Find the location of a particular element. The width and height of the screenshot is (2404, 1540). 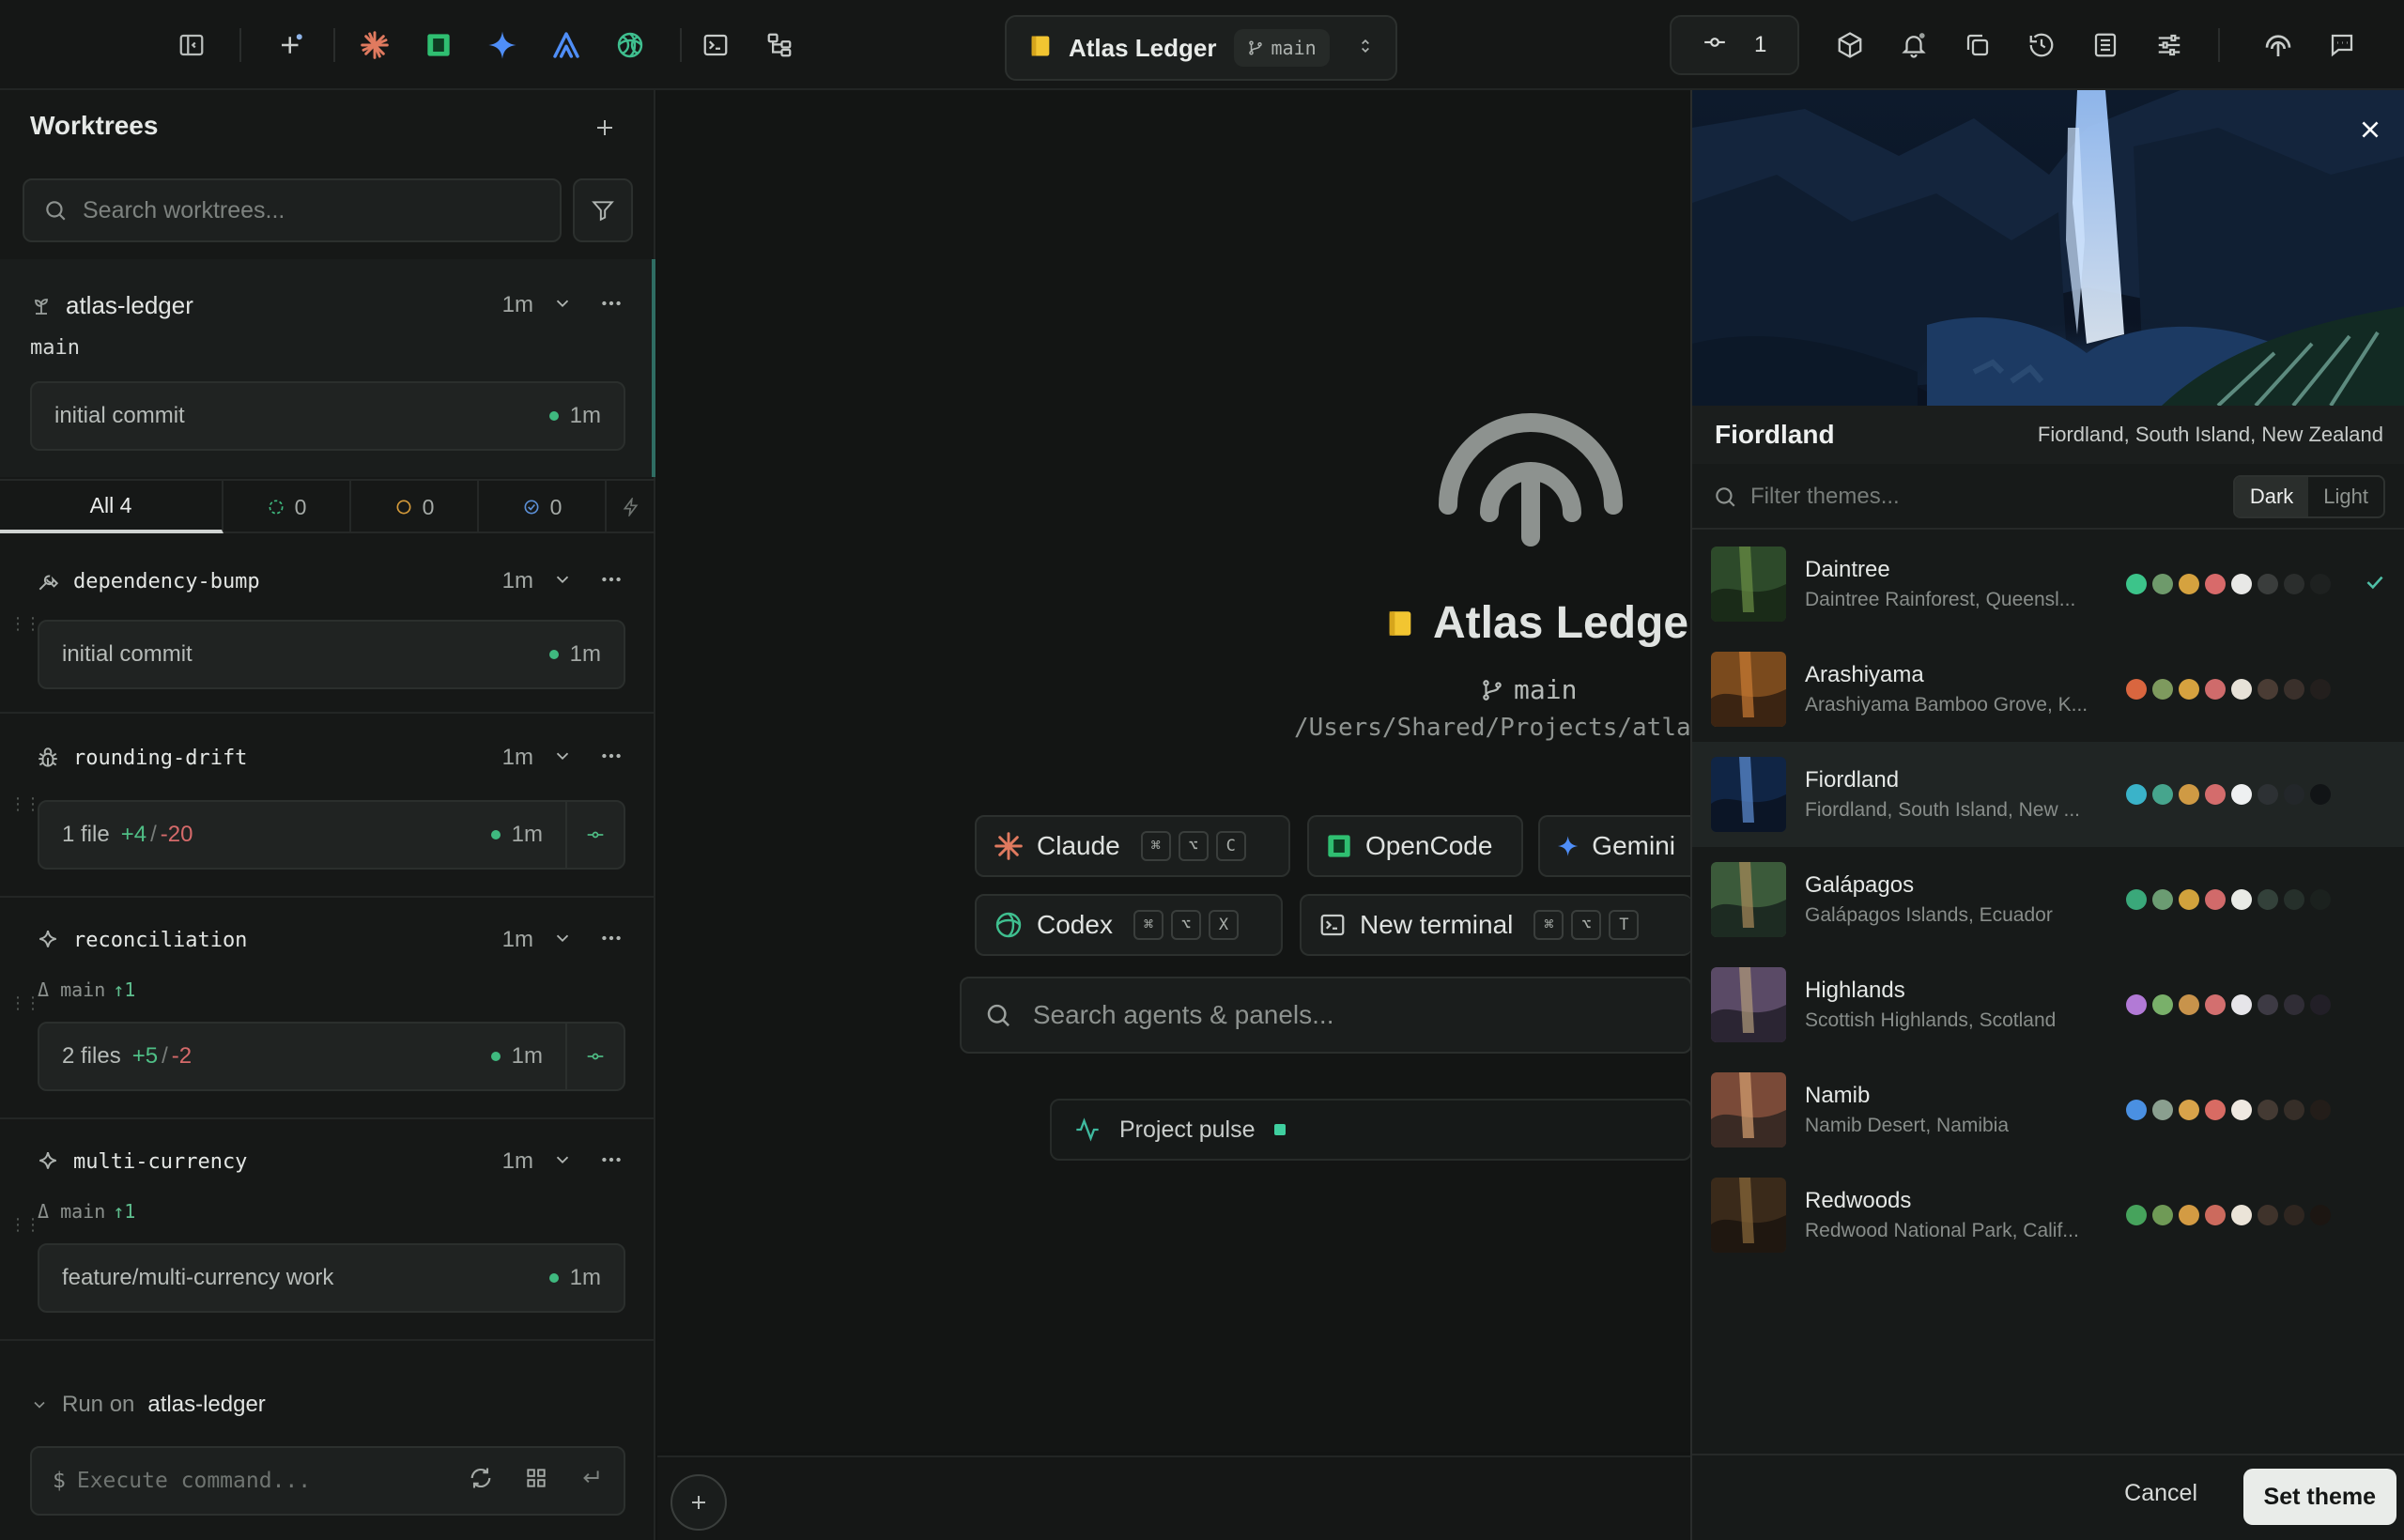

worktree-name: reconciliation is located at coordinates (160, 940).